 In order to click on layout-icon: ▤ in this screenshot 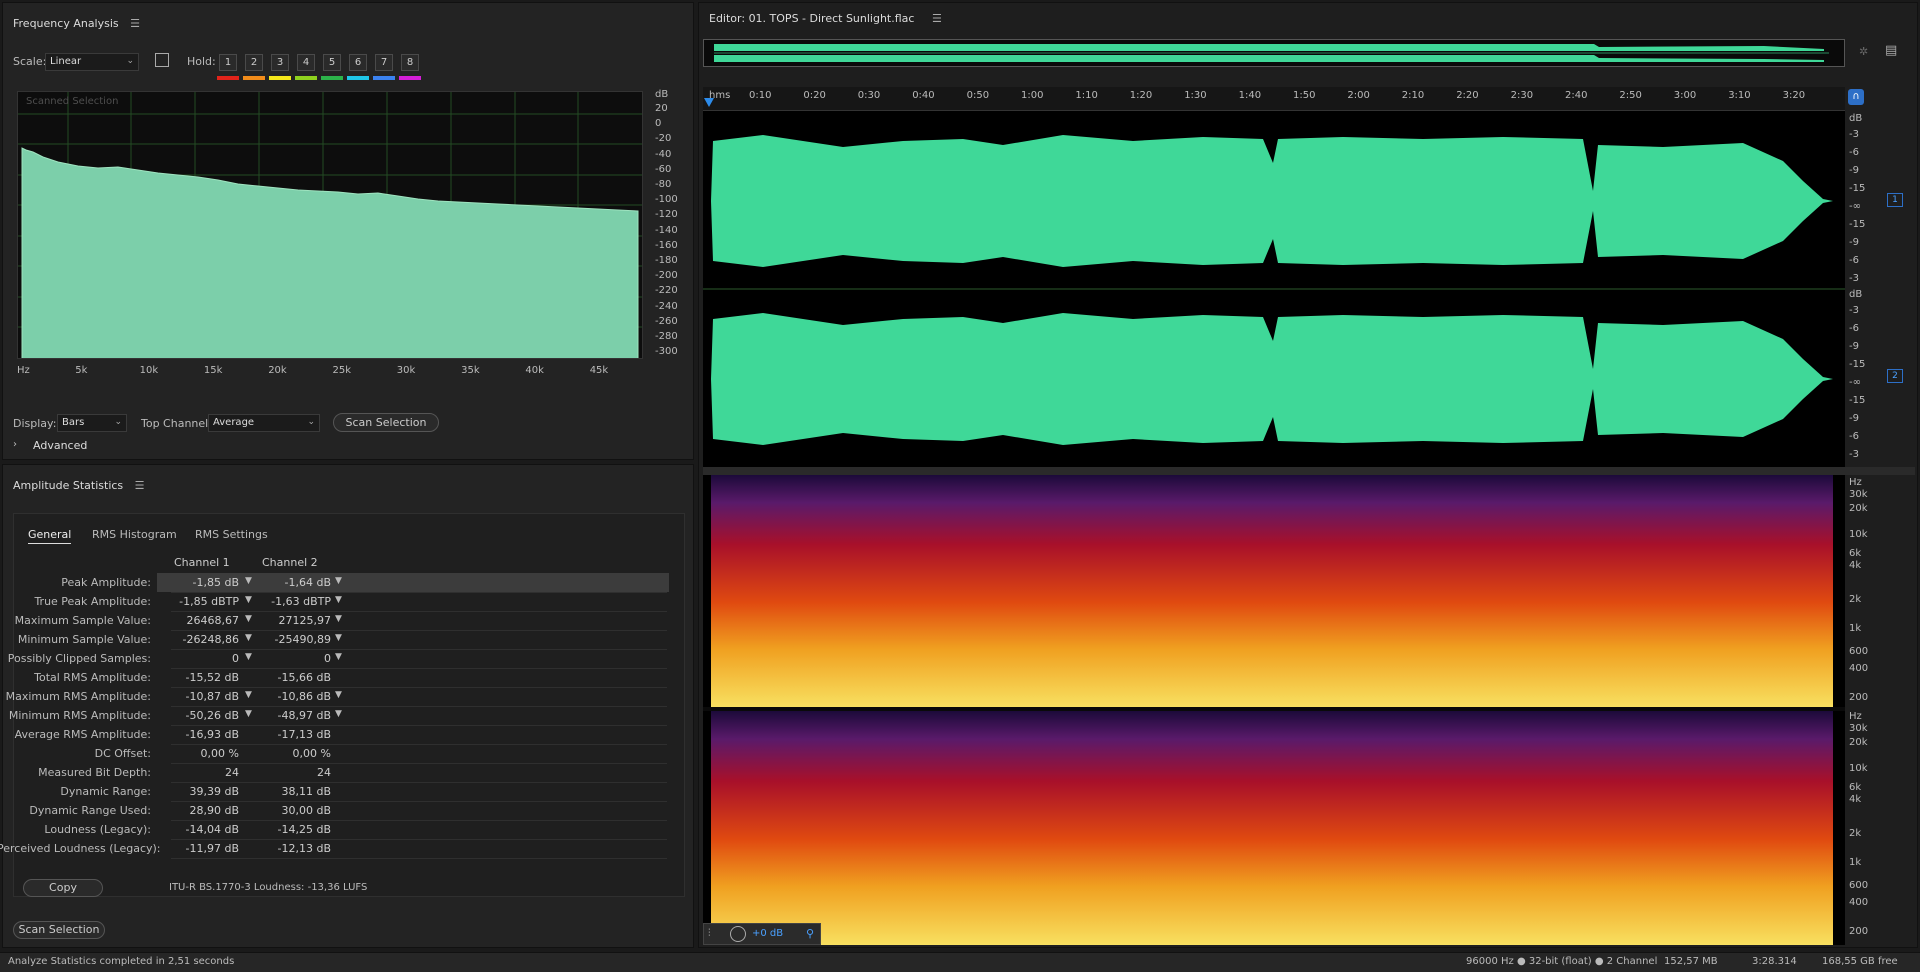, I will do `click(1891, 50)`.